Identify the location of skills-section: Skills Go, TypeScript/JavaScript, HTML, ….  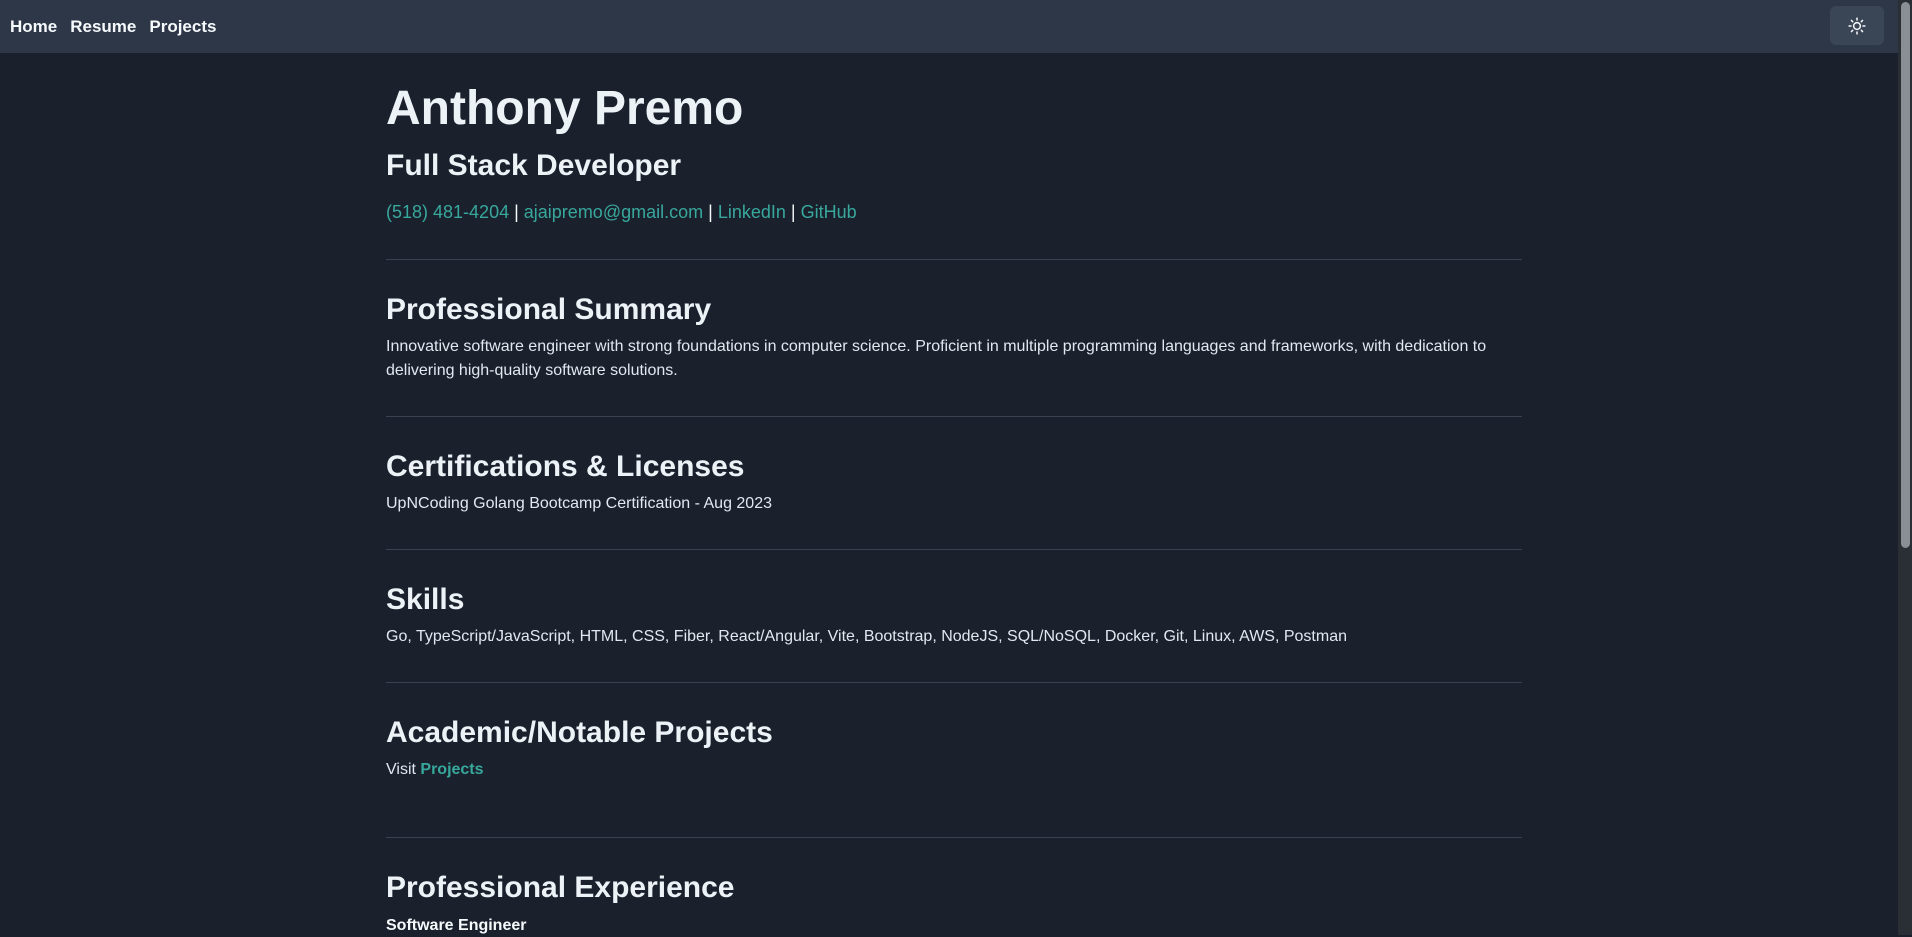
(954, 615).